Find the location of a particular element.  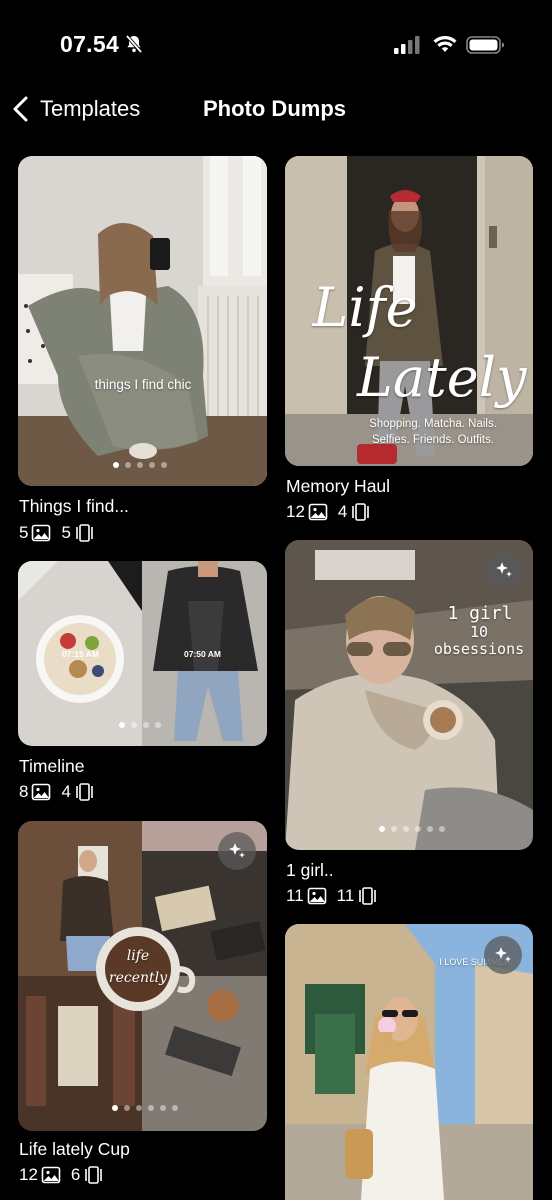

template-stats: 12 4 is located at coordinates (333, 512).